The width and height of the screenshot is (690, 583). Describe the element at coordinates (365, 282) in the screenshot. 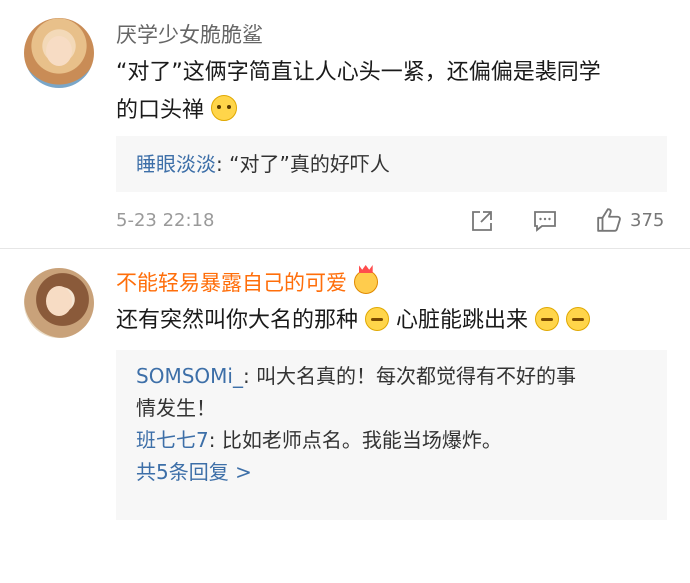

I see `crown-face-icon` at that location.